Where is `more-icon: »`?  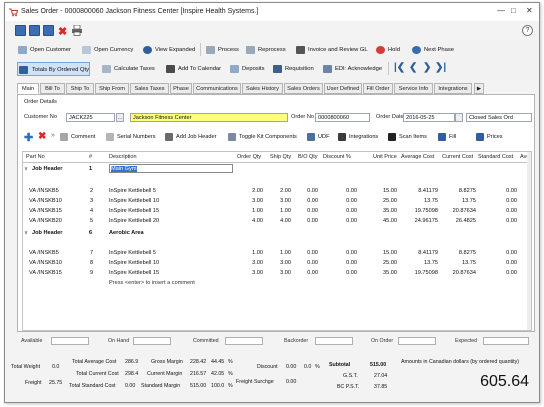
more-icon: » is located at coordinates (53, 135).